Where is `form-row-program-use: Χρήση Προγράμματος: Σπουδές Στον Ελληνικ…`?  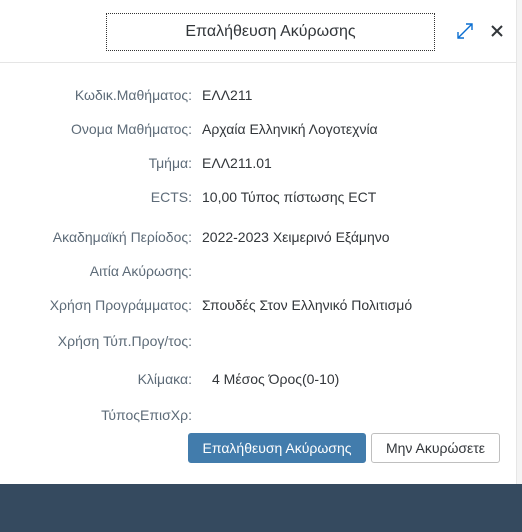 form-row-program-use: Χρήση Προγράμματος: Σπουδές Στον Ελληνικ… is located at coordinates (258, 305).